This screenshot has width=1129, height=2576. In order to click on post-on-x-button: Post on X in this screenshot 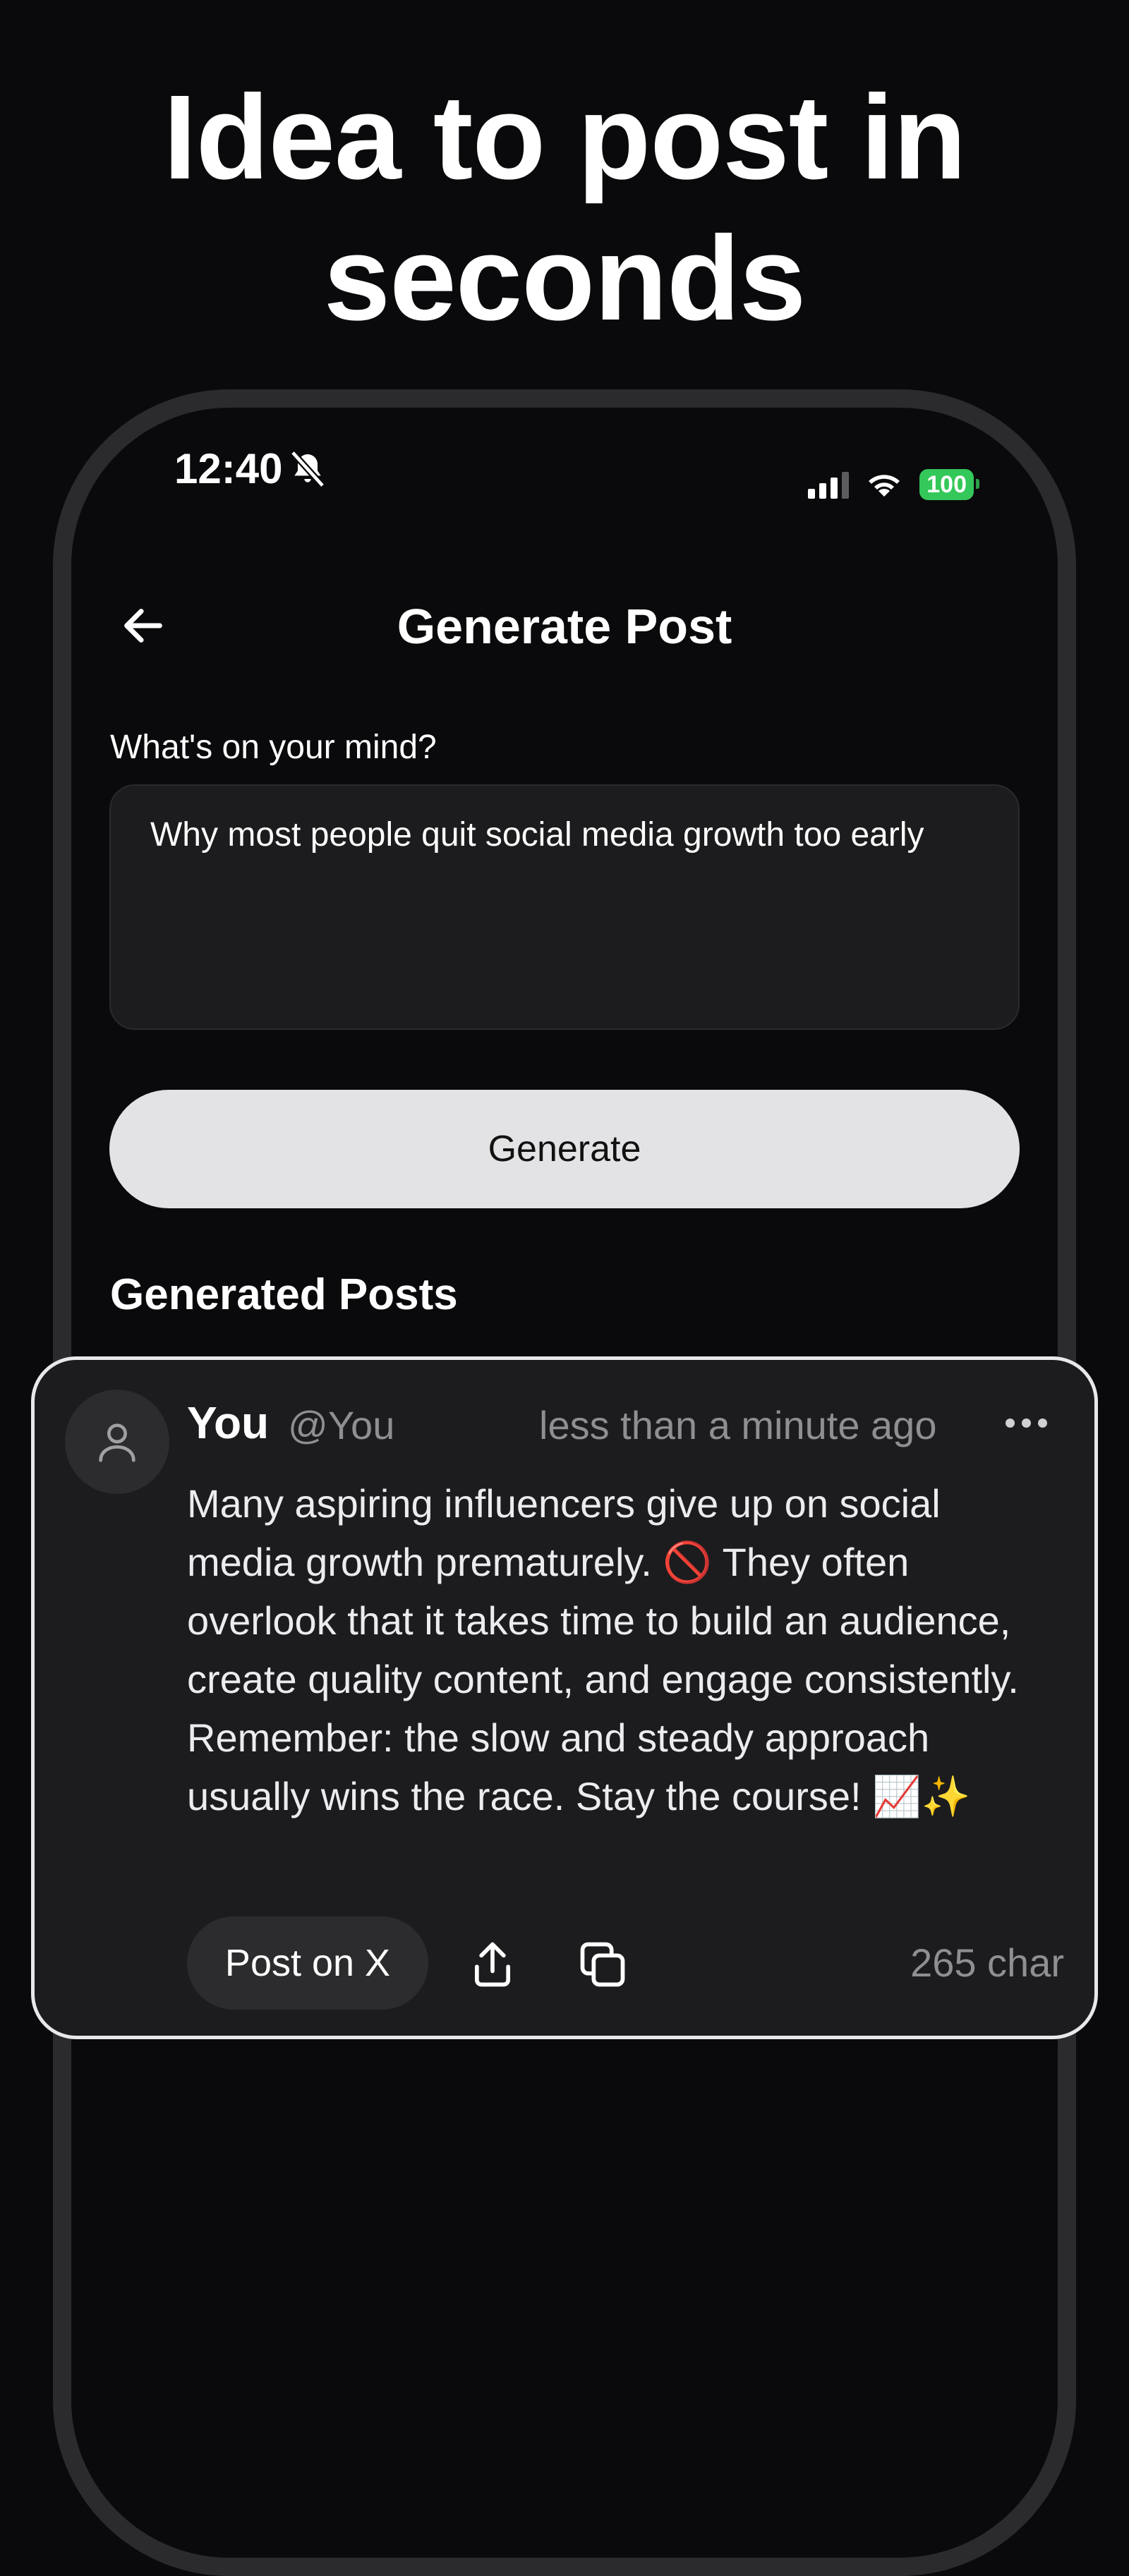, I will do `click(307, 1963)`.